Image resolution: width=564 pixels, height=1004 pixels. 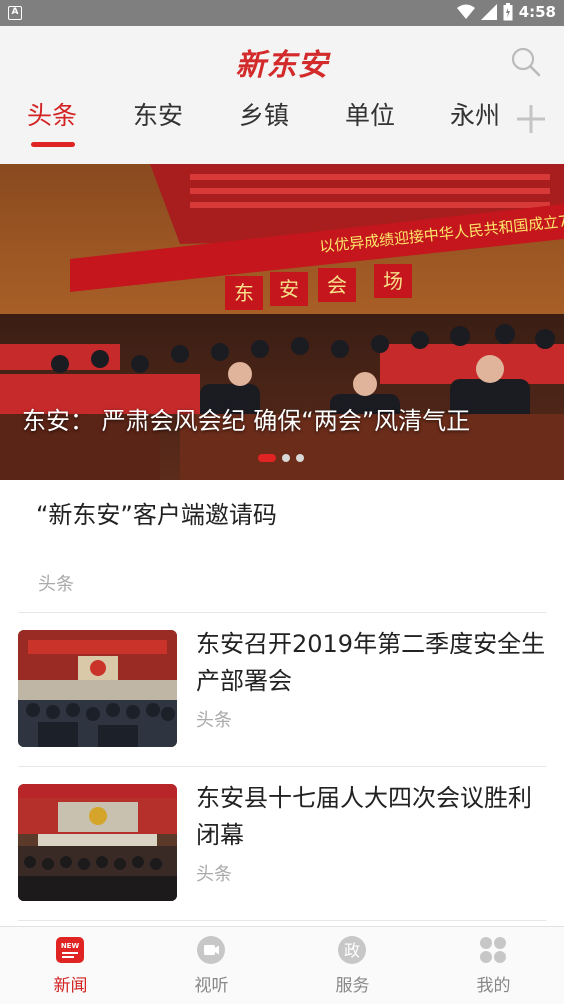 I want to click on plus-icon, so click(x=531, y=119).